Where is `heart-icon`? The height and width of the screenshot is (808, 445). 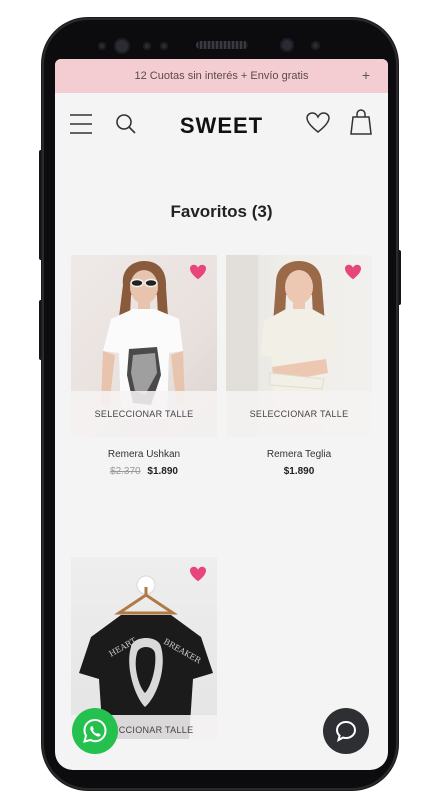 heart-icon is located at coordinates (318, 123).